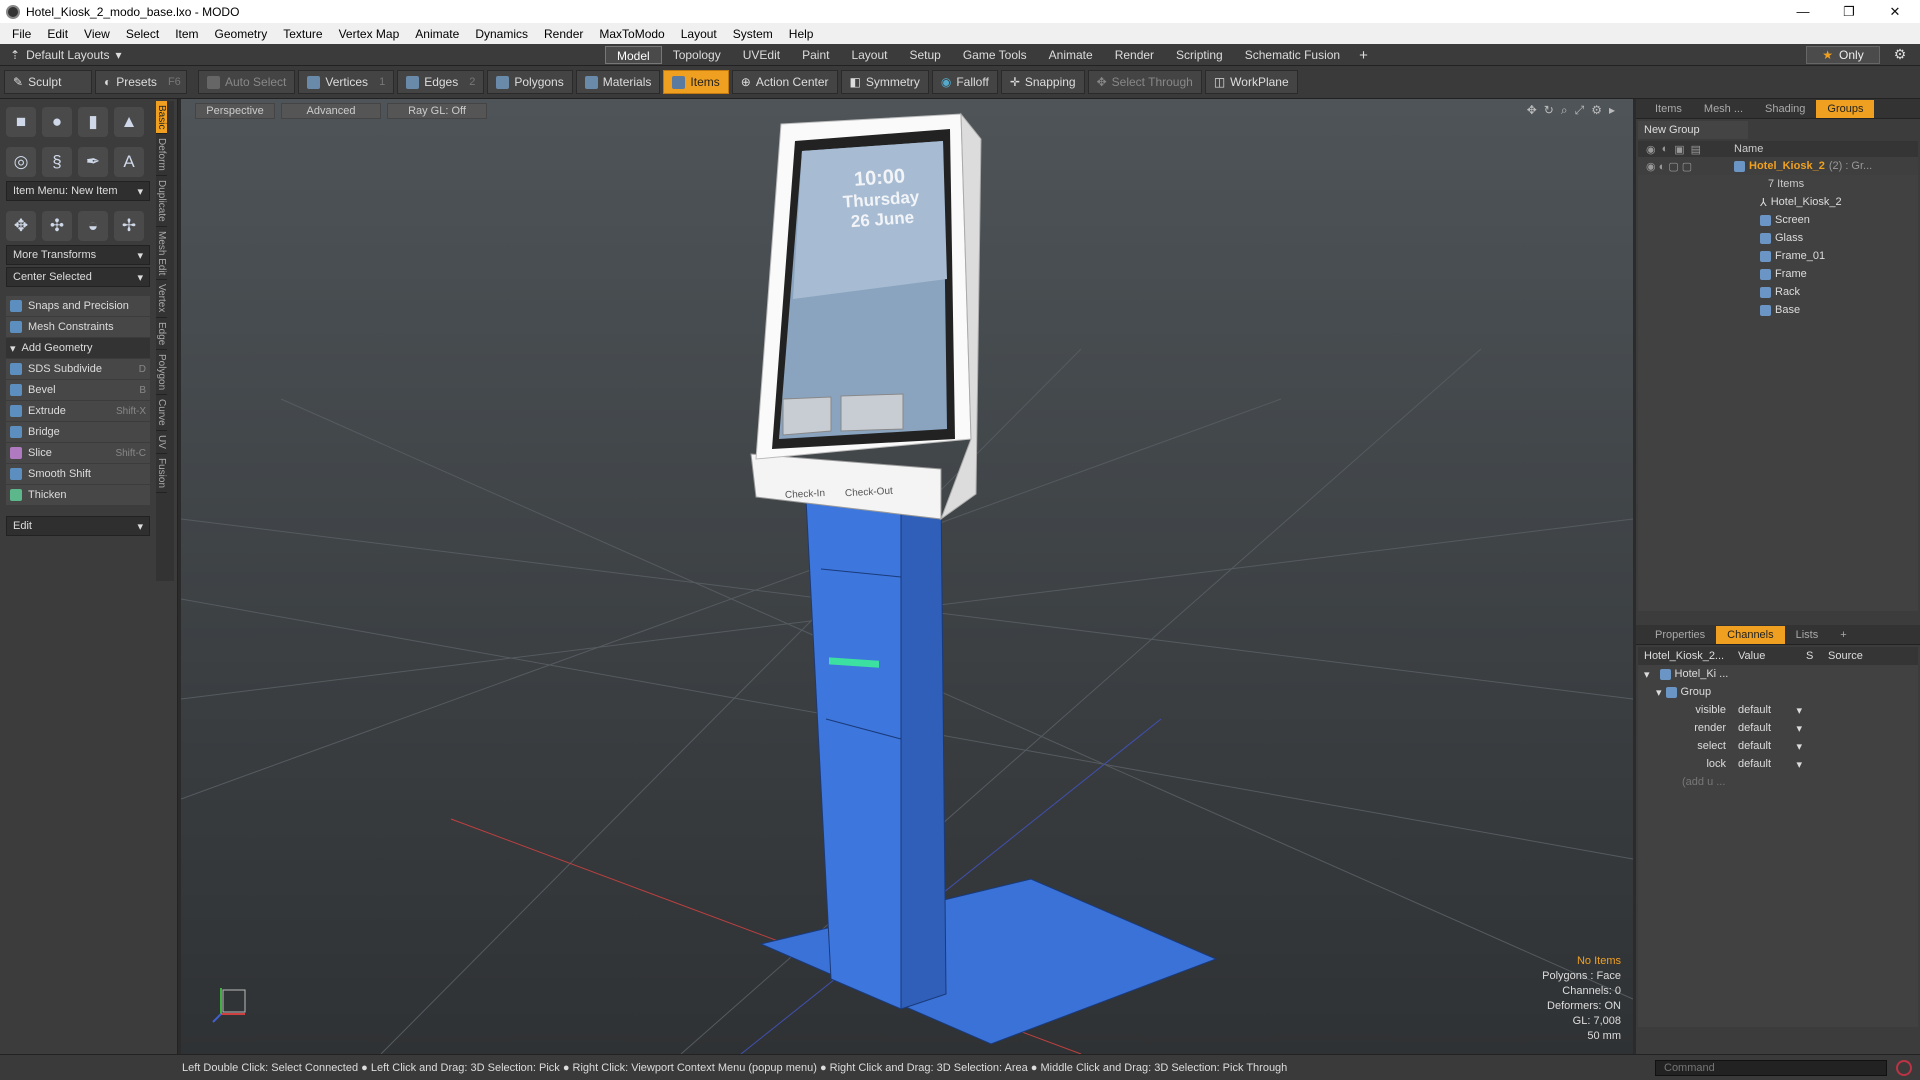 The width and height of the screenshot is (1920, 1080). I want to click on perspective-button: Perspective, so click(235, 111).